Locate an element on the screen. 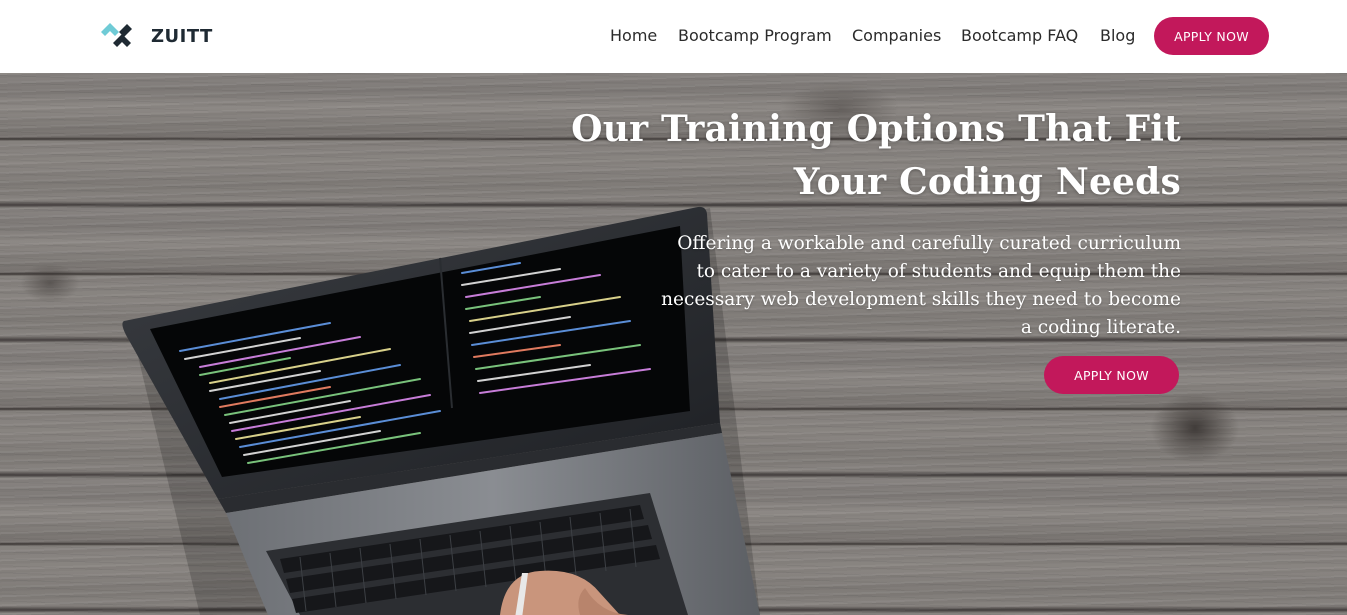 This screenshot has height=615, width=1347. brand-logo: ZUITT is located at coordinates (156, 36).